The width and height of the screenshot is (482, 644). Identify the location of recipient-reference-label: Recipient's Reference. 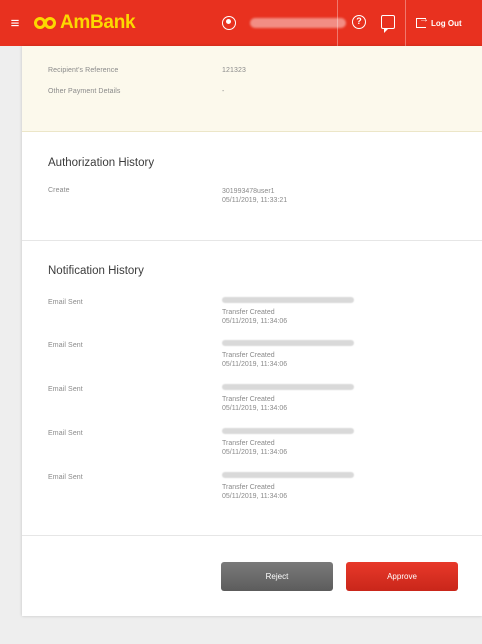
(83, 70).